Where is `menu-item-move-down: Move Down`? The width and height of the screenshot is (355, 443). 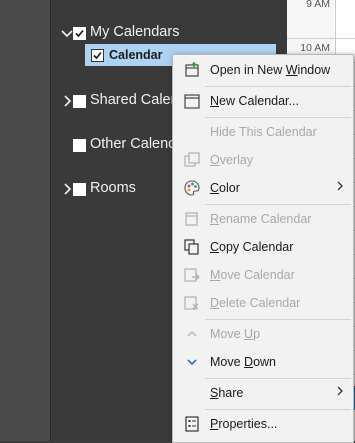
menu-item-move-down: Move Down is located at coordinates (263, 362).